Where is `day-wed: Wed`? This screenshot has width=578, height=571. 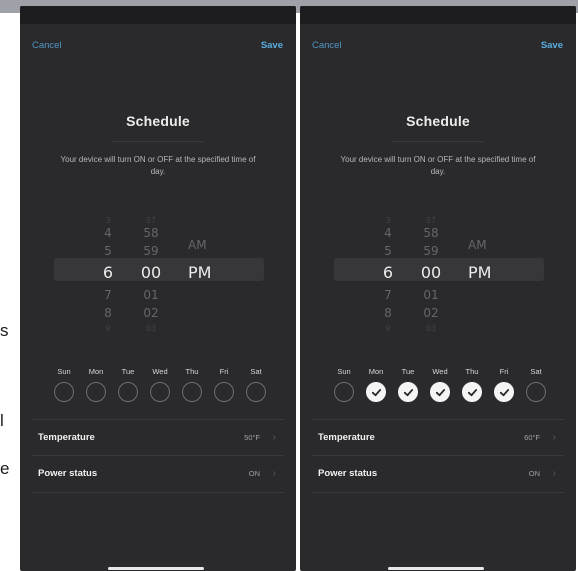 day-wed: Wed is located at coordinates (440, 384).